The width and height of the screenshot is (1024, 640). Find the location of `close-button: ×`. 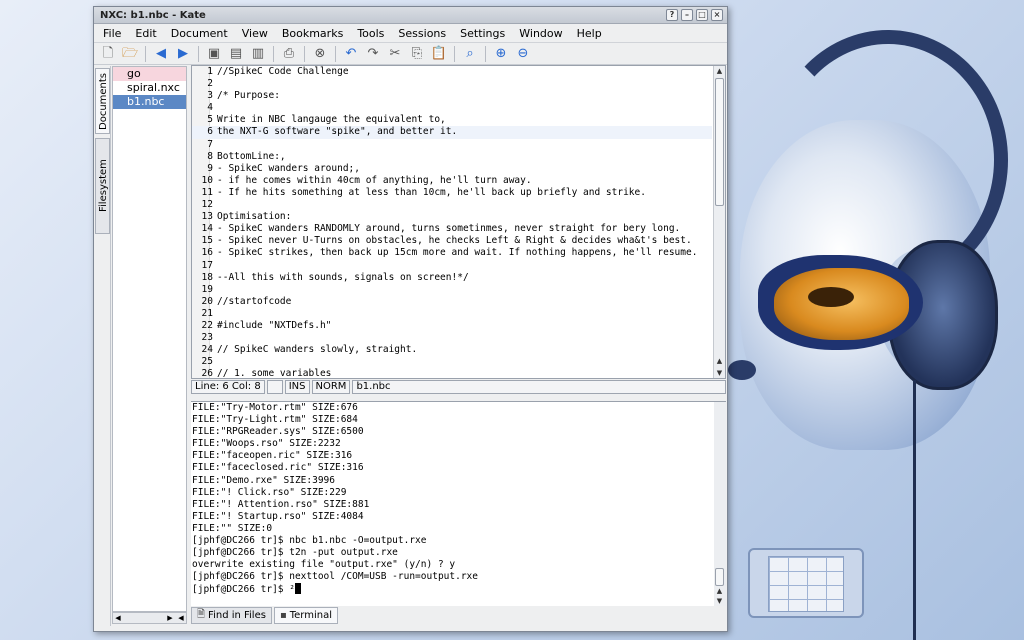

close-button: × is located at coordinates (717, 15).